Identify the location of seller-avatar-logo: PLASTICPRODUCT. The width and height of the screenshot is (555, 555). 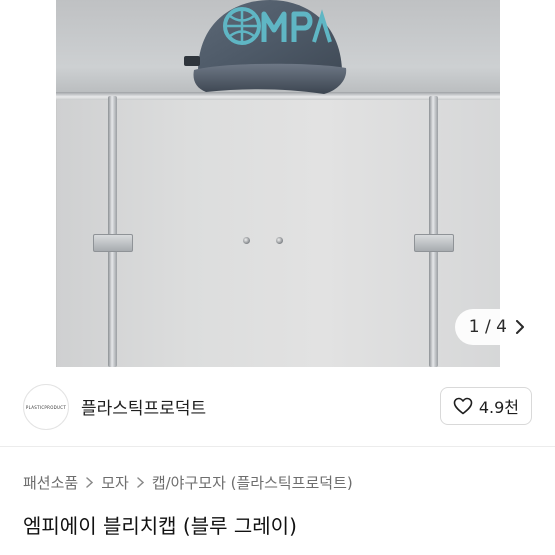
(46, 407).